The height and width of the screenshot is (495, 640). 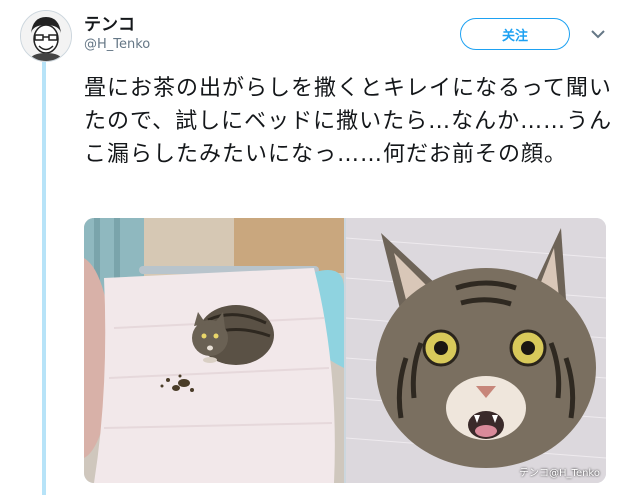 What do you see at coordinates (515, 34) in the screenshot?
I see `follow-button: 关注` at bounding box center [515, 34].